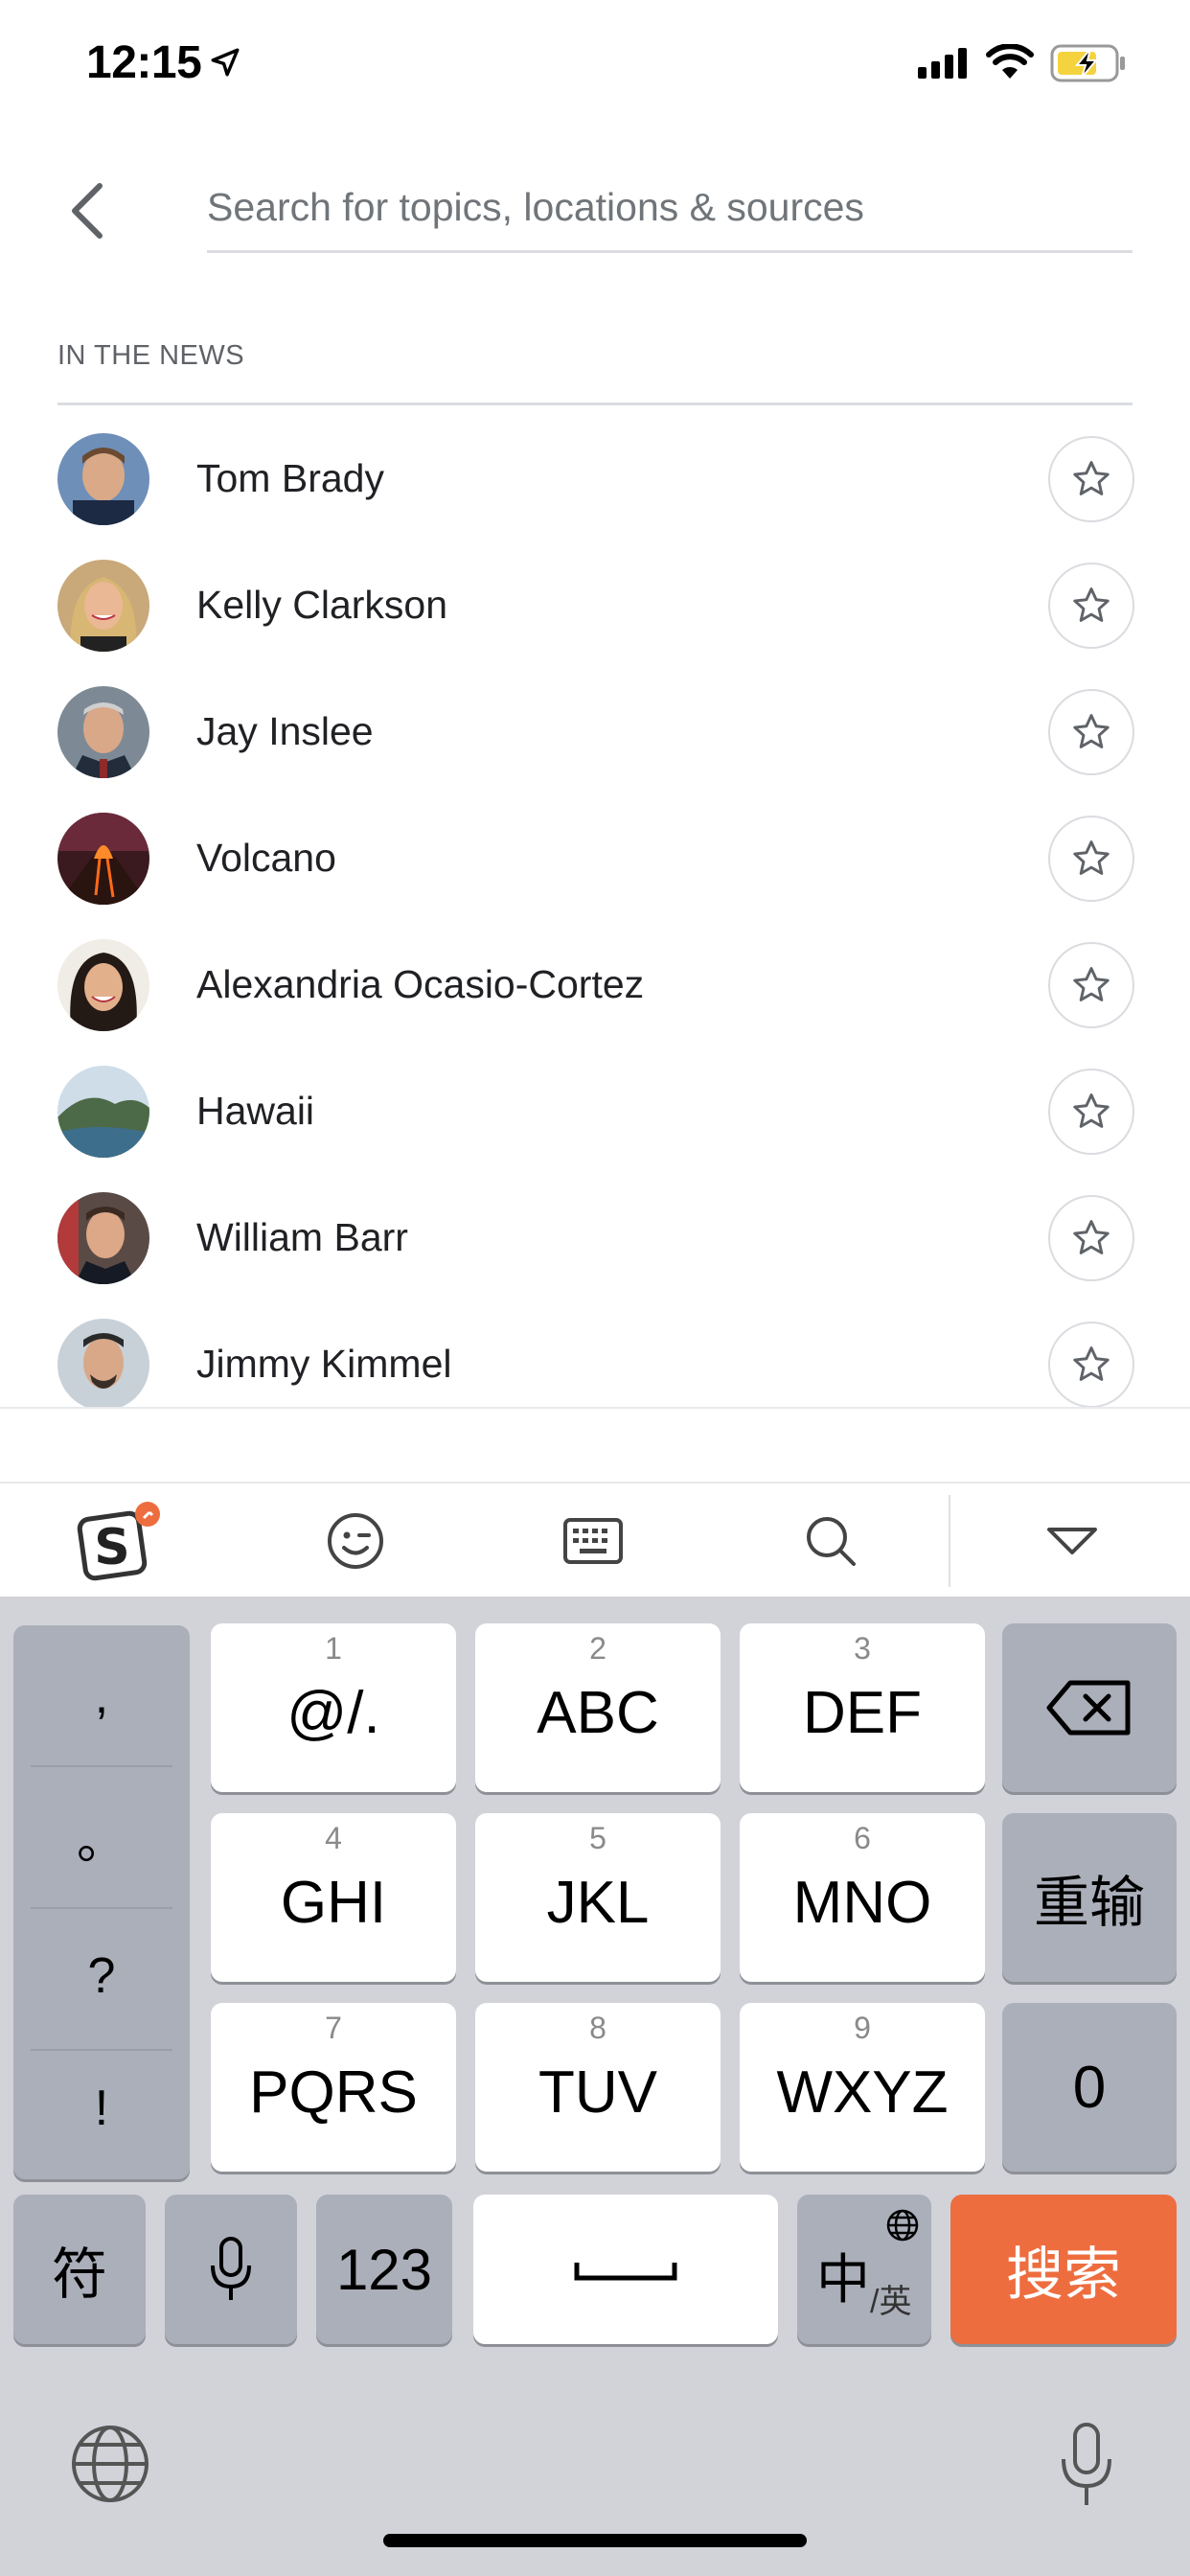 The height and width of the screenshot is (2576, 1190). I want to click on status-time: 12:15, so click(144, 63).